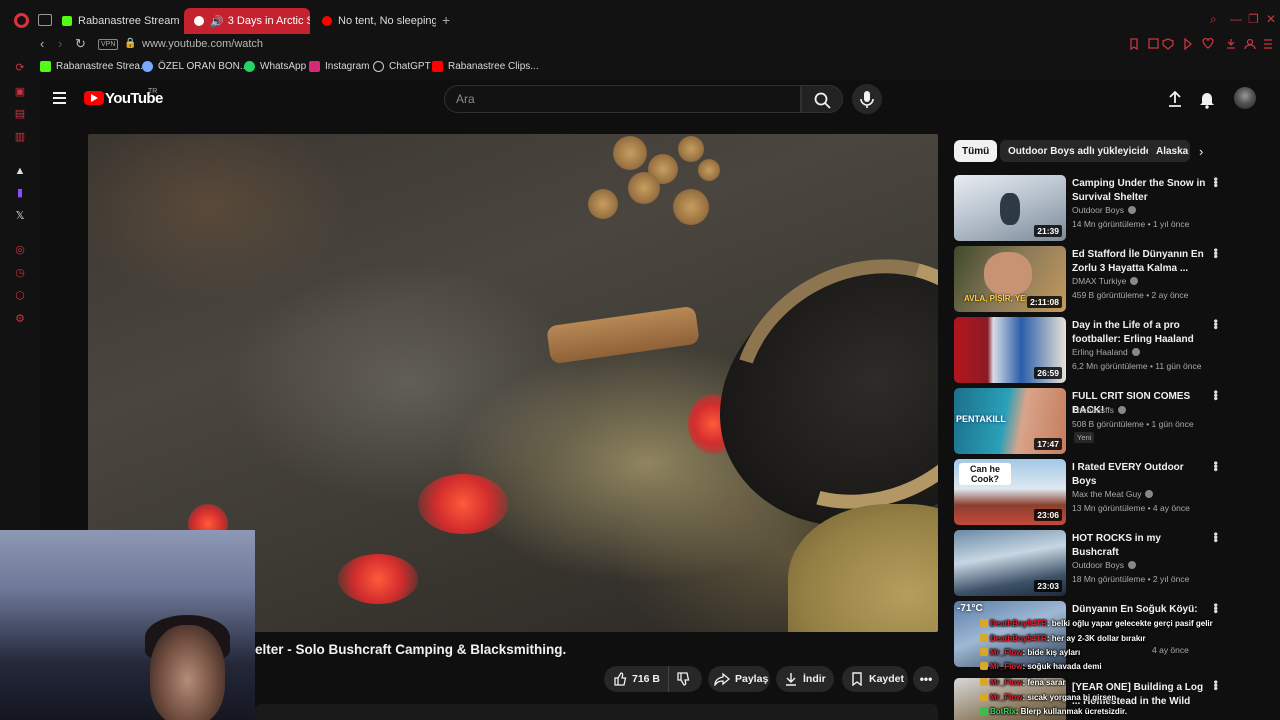  I want to click on chat-message: Mr_Flow: bide kış ayları, so click(1030, 652).